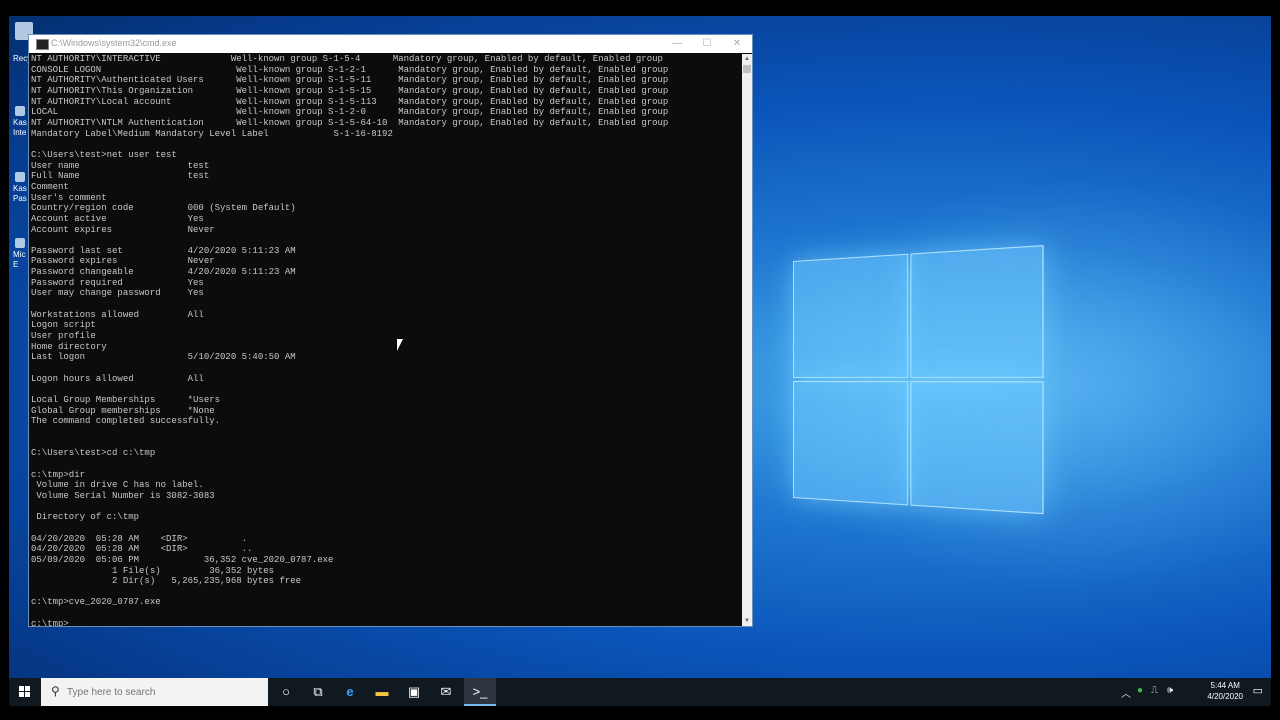  Describe the element at coordinates (737, 44) in the screenshot. I see `close-button: ✕` at that location.